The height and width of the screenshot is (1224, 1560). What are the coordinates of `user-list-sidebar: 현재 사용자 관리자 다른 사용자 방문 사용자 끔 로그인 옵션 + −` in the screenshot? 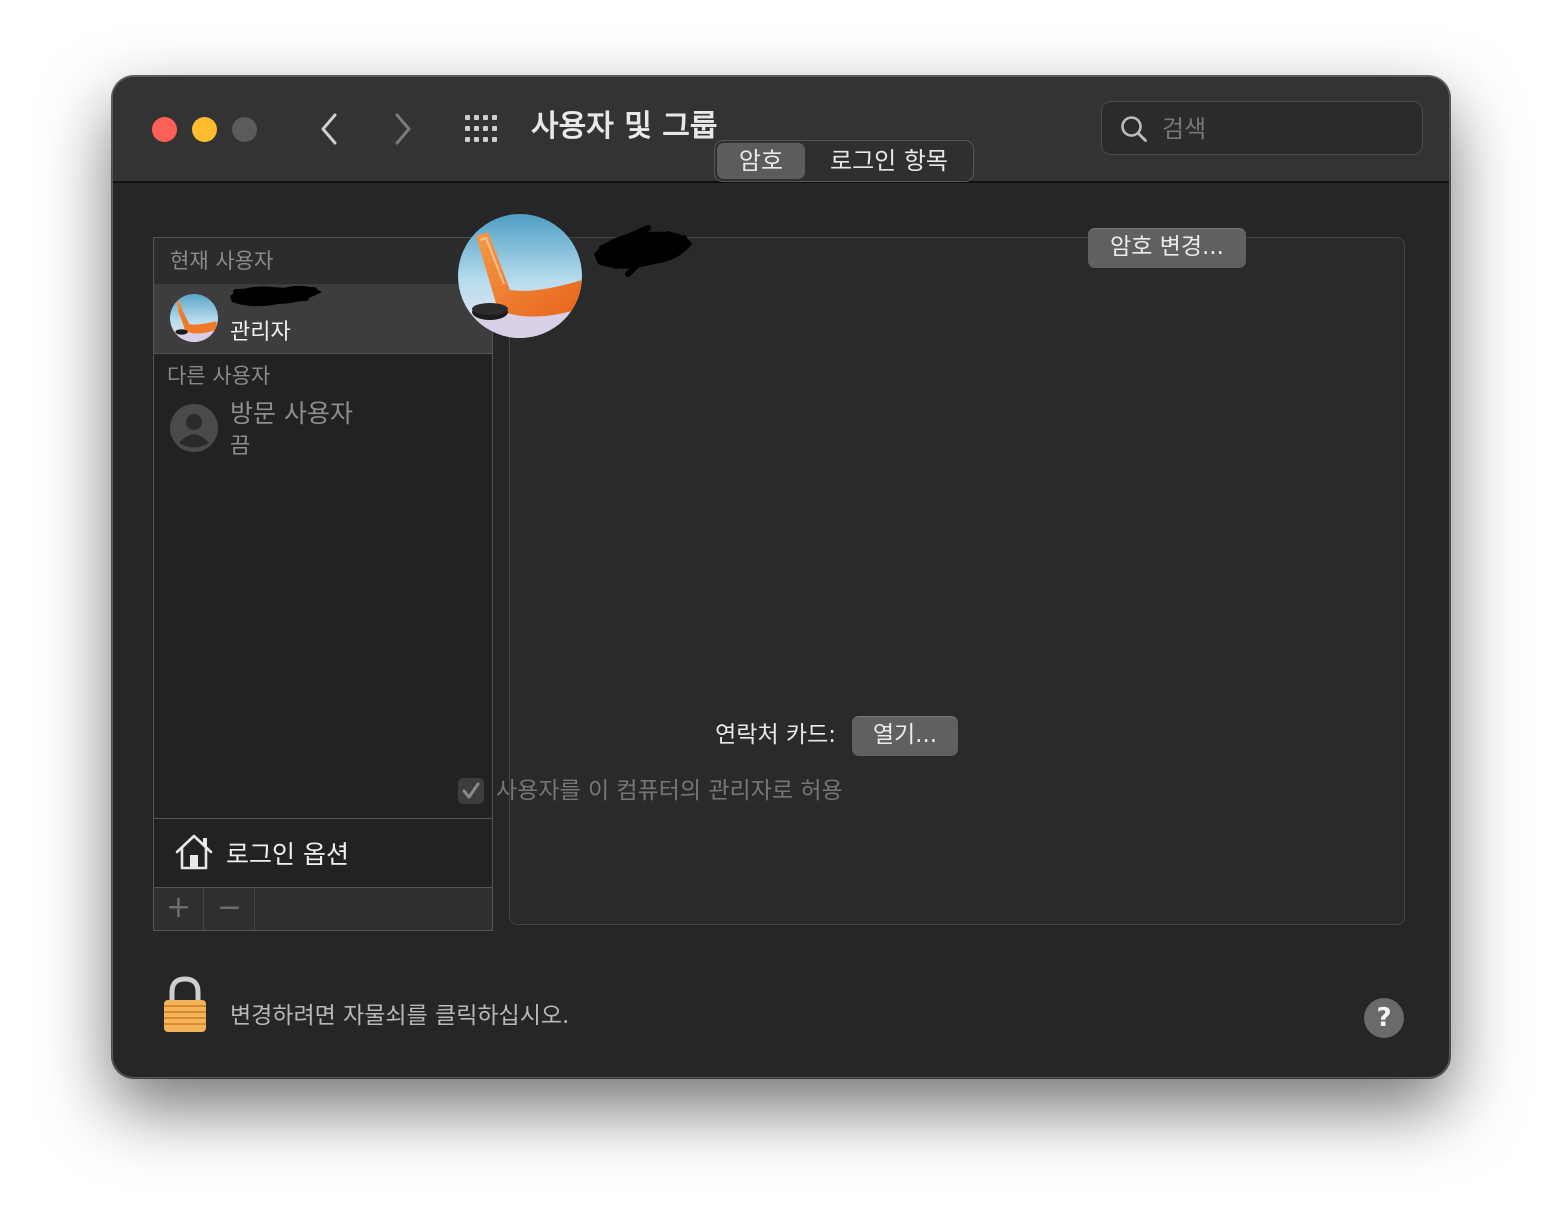 It's located at (323, 584).